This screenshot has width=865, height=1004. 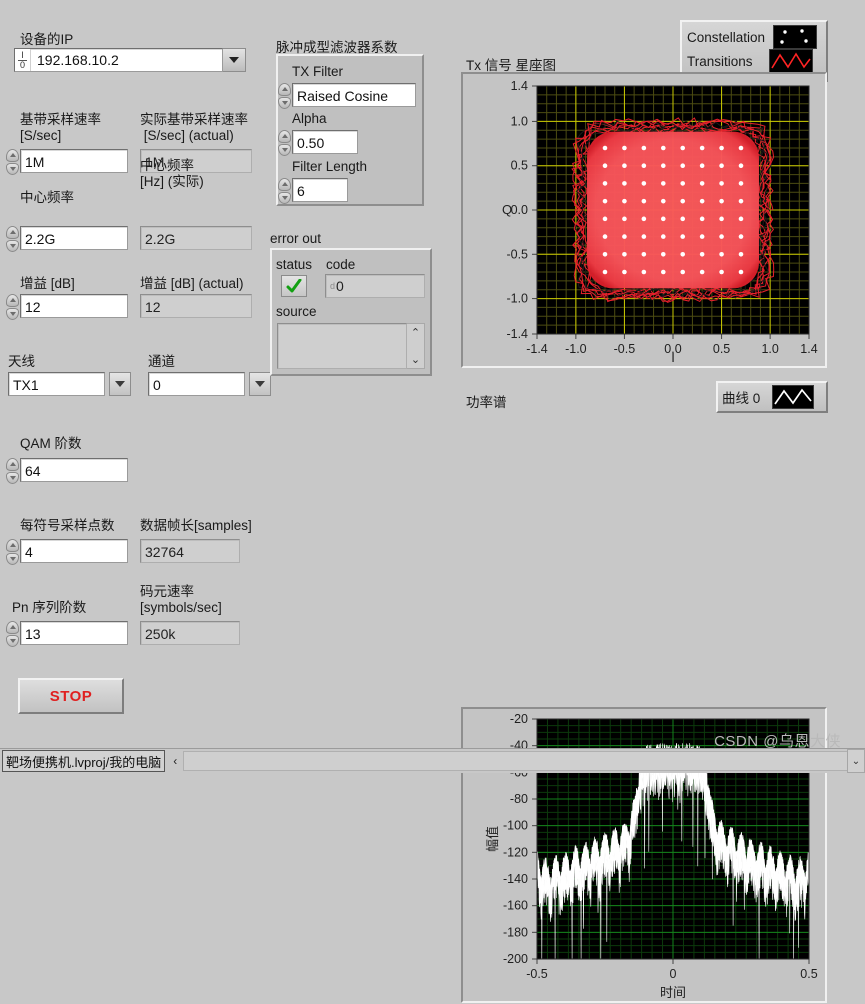 What do you see at coordinates (791, 61) in the screenshot?
I see `transitions-swatch-icon` at bounding box center [791, 61].